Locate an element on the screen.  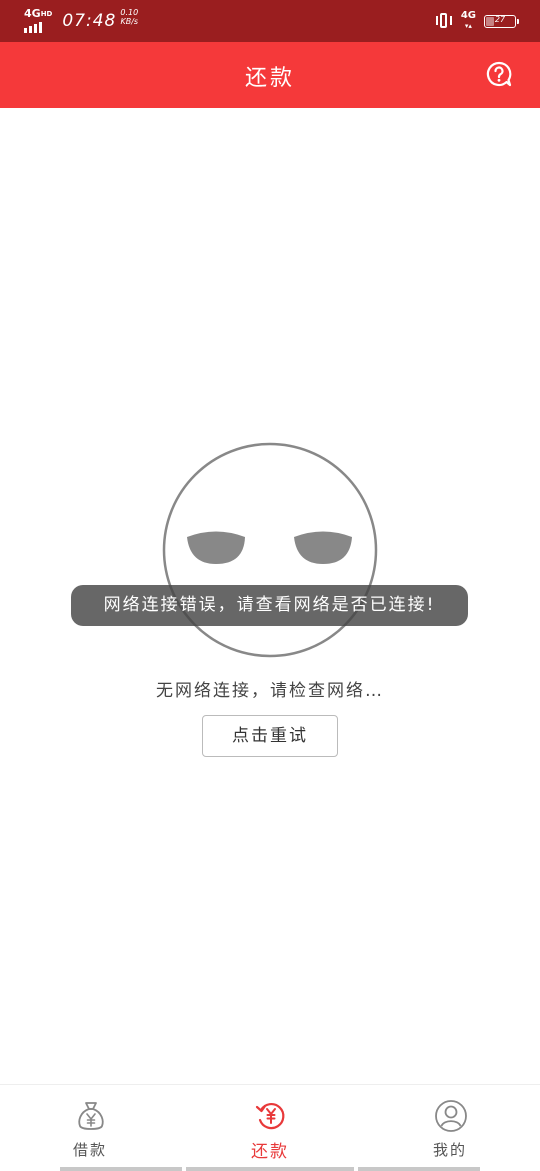
navbar: 还款 is located at coordinates (270, 75).